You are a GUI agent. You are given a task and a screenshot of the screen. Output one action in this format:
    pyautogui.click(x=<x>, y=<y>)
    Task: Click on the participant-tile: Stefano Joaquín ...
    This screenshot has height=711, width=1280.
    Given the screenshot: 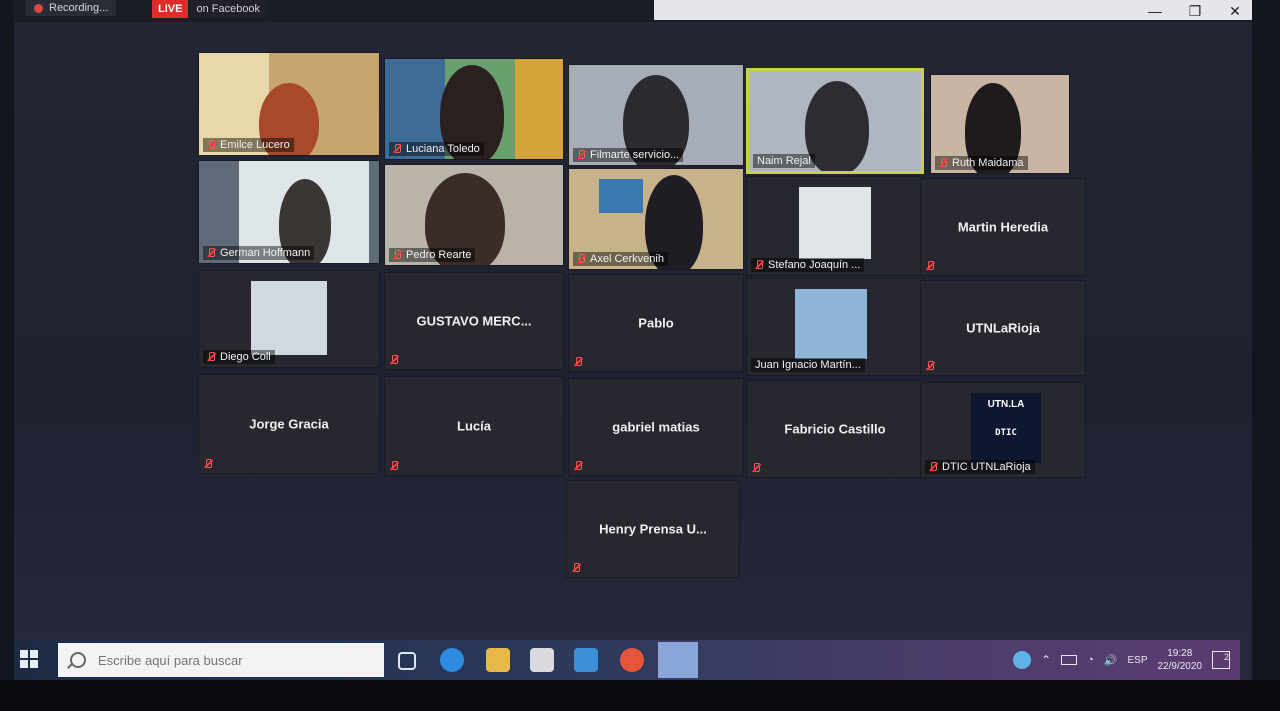 What is the action you would take?
    pyautogui.click(x=835, y=226)
    